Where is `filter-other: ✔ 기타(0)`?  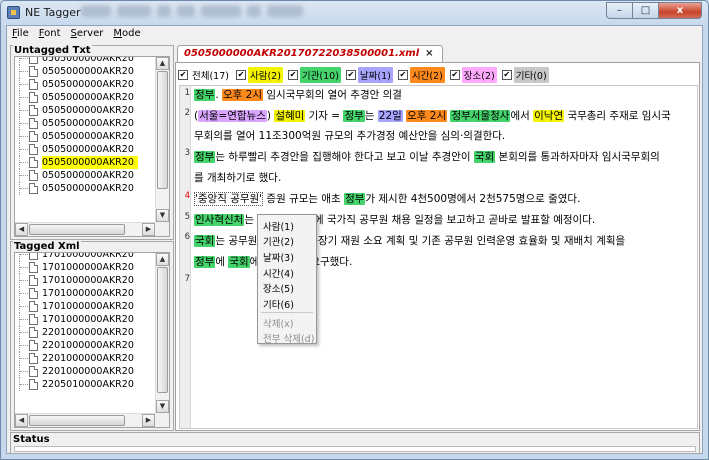
filter-other: ✔ 기타(0) is located at coordinates (525, 75).